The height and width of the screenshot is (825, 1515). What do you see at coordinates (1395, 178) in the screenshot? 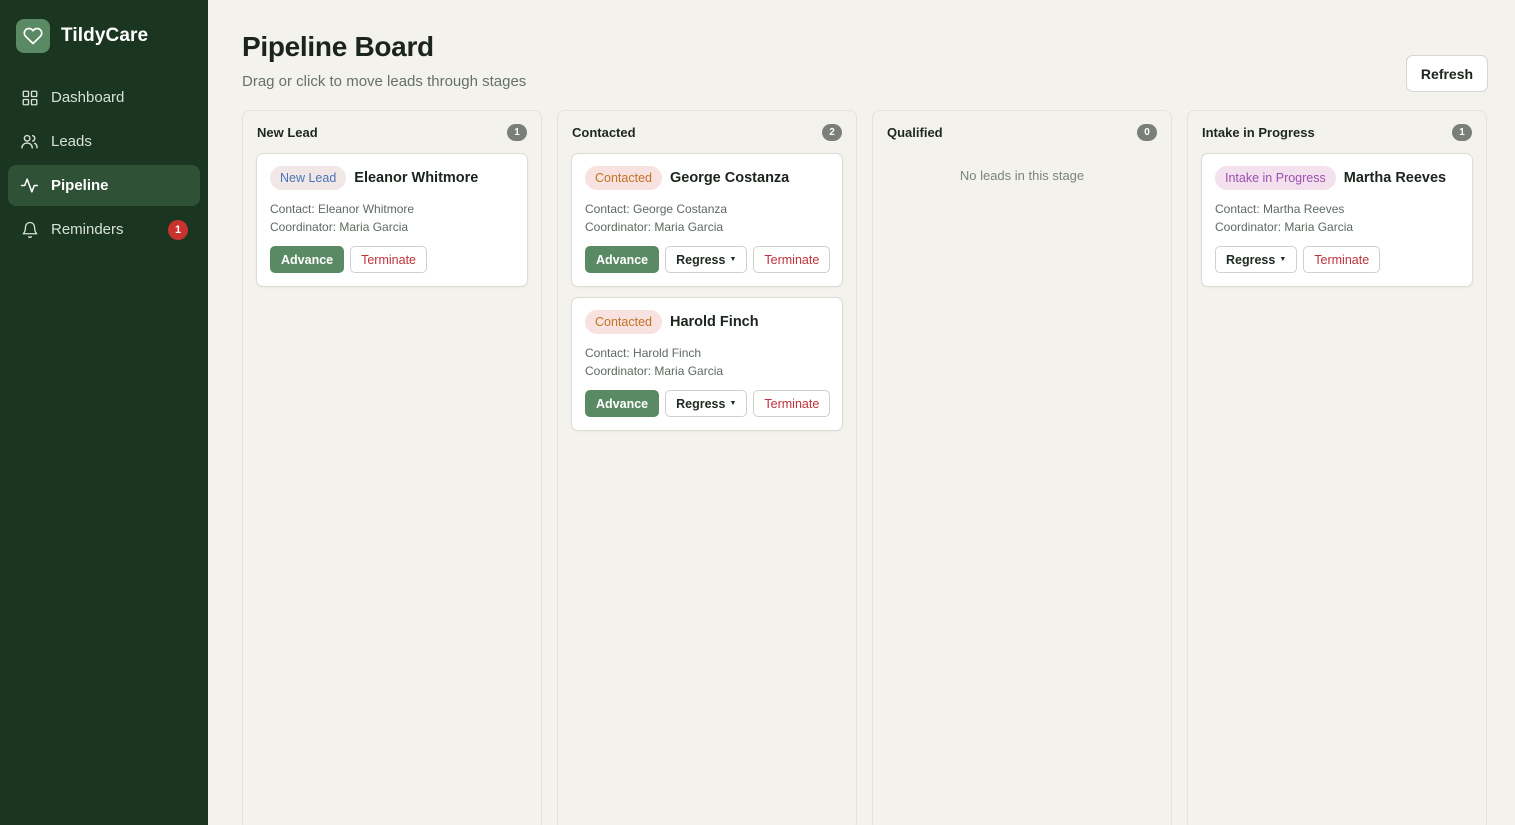
I see `lead-name: Martha Reeves` at bounding box center [1395, 178].